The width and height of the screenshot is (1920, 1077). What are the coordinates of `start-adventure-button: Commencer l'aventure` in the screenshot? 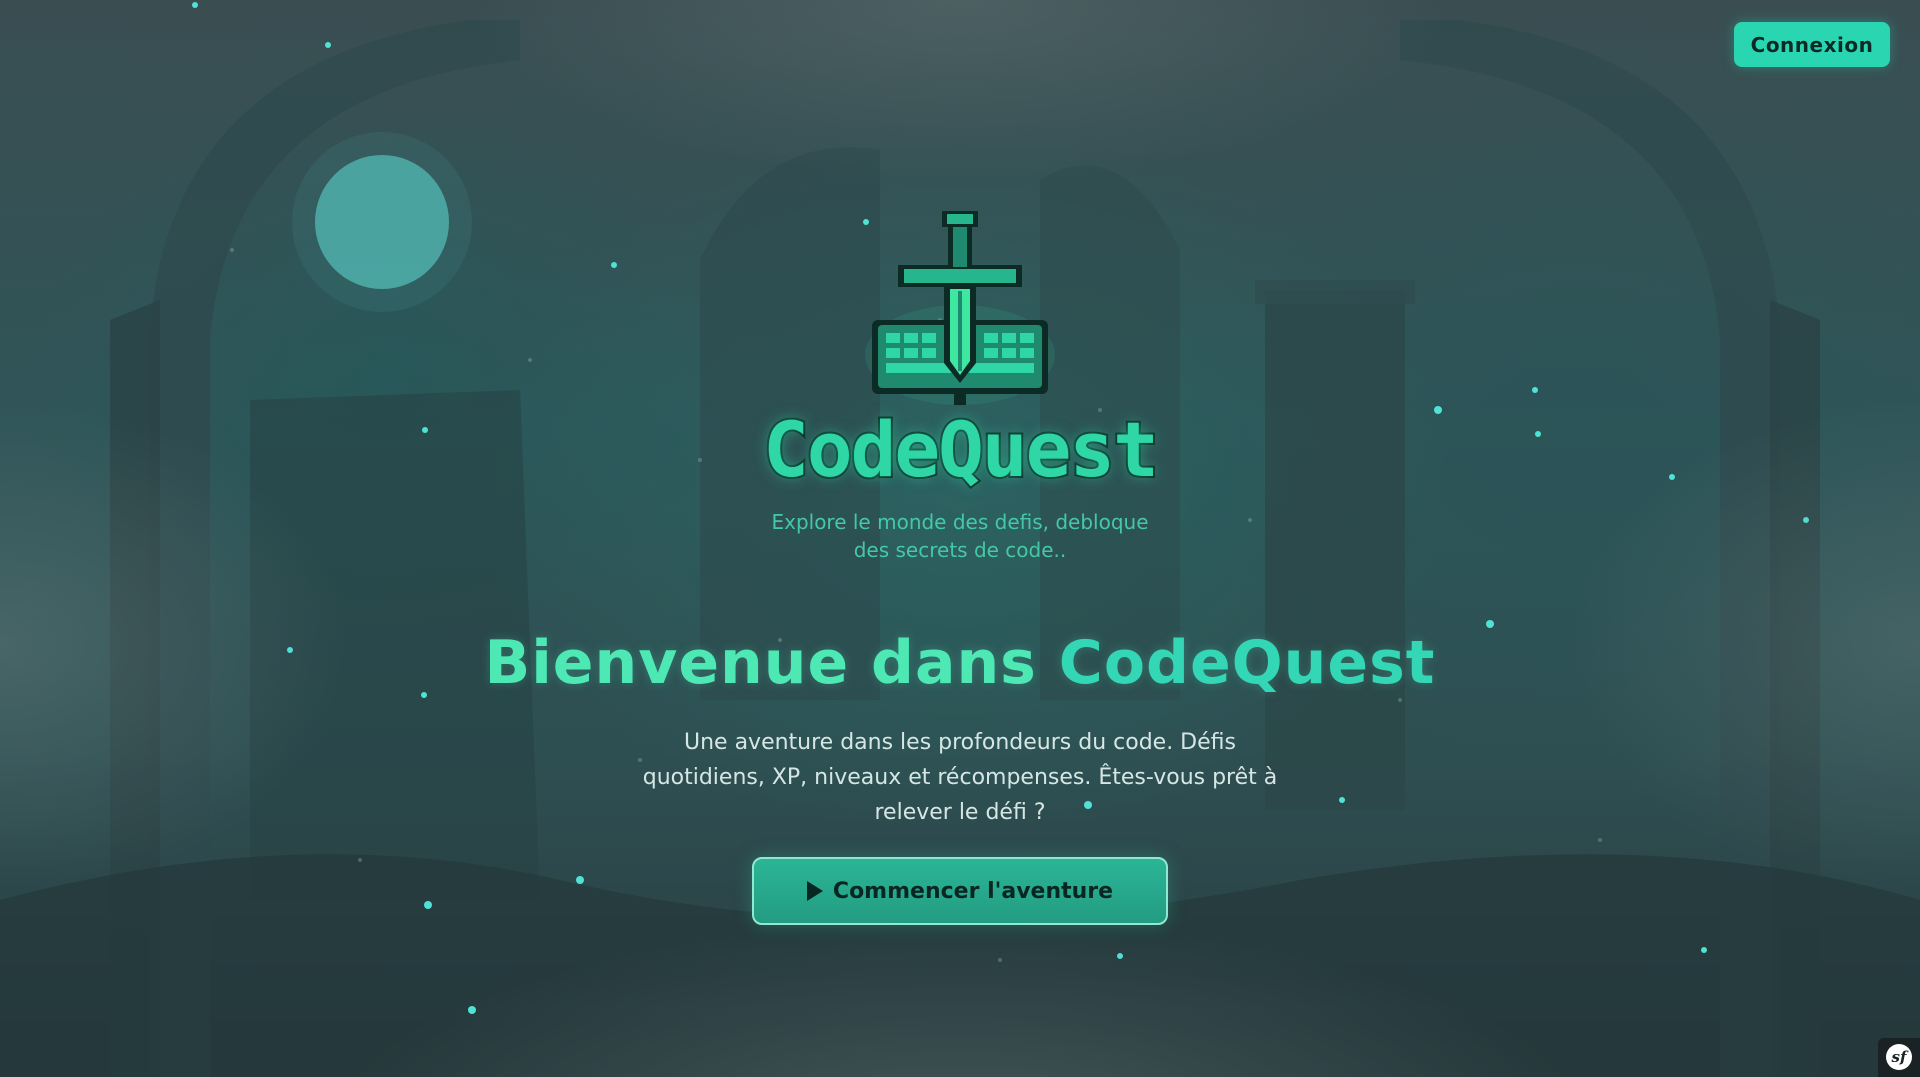 It's located at (960, 891).